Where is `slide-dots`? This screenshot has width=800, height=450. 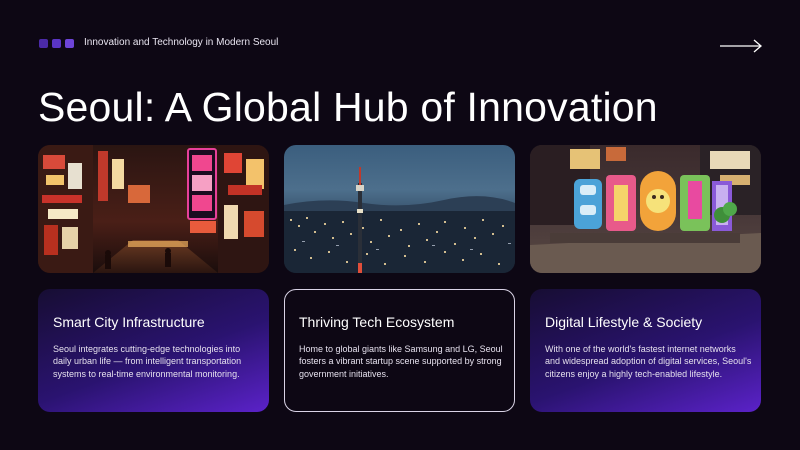
slide-dots is located at coordinates (56, 43).